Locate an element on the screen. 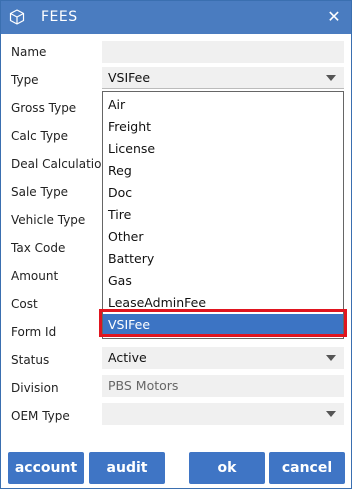 The image size is (352, 489). name-label: Name is located at coordinates (29, 52).